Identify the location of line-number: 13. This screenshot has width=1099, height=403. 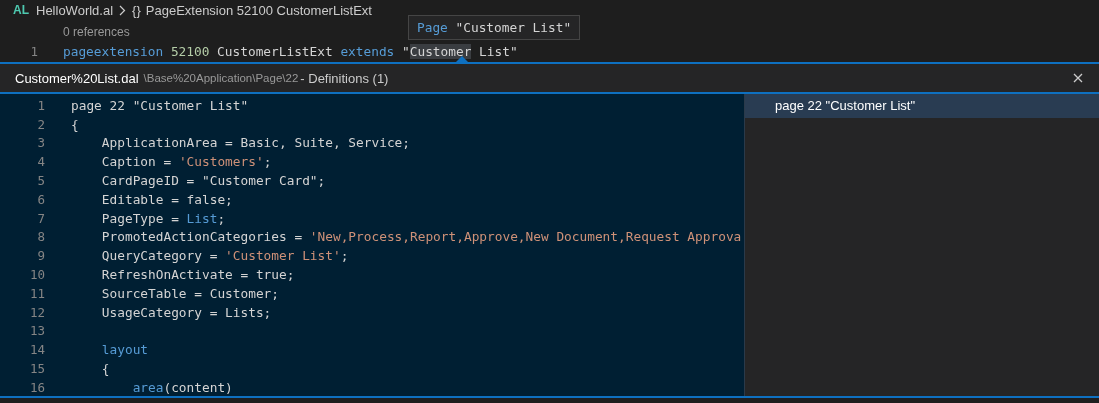
(36, 331).